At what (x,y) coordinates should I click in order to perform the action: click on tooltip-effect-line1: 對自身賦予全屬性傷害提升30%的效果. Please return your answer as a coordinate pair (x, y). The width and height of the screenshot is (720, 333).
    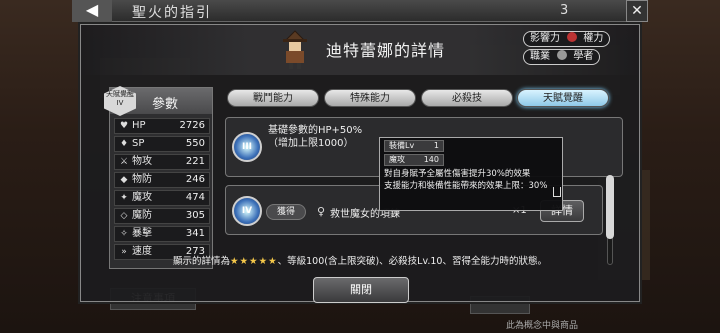
    Looking at the image, I should click on (457, 174).